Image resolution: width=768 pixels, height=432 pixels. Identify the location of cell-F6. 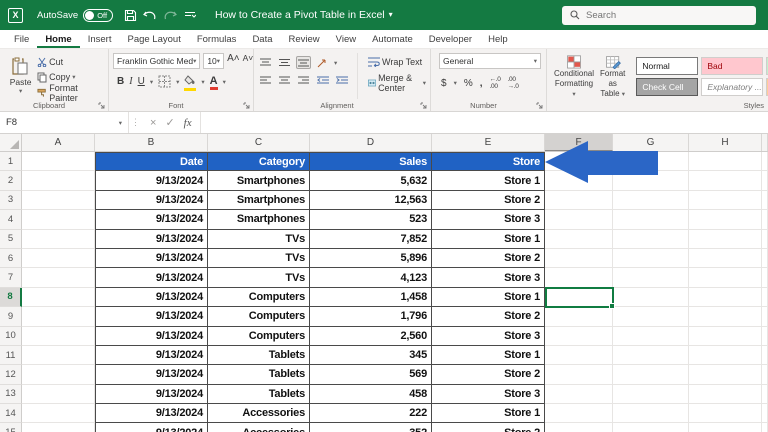
(579, 258).